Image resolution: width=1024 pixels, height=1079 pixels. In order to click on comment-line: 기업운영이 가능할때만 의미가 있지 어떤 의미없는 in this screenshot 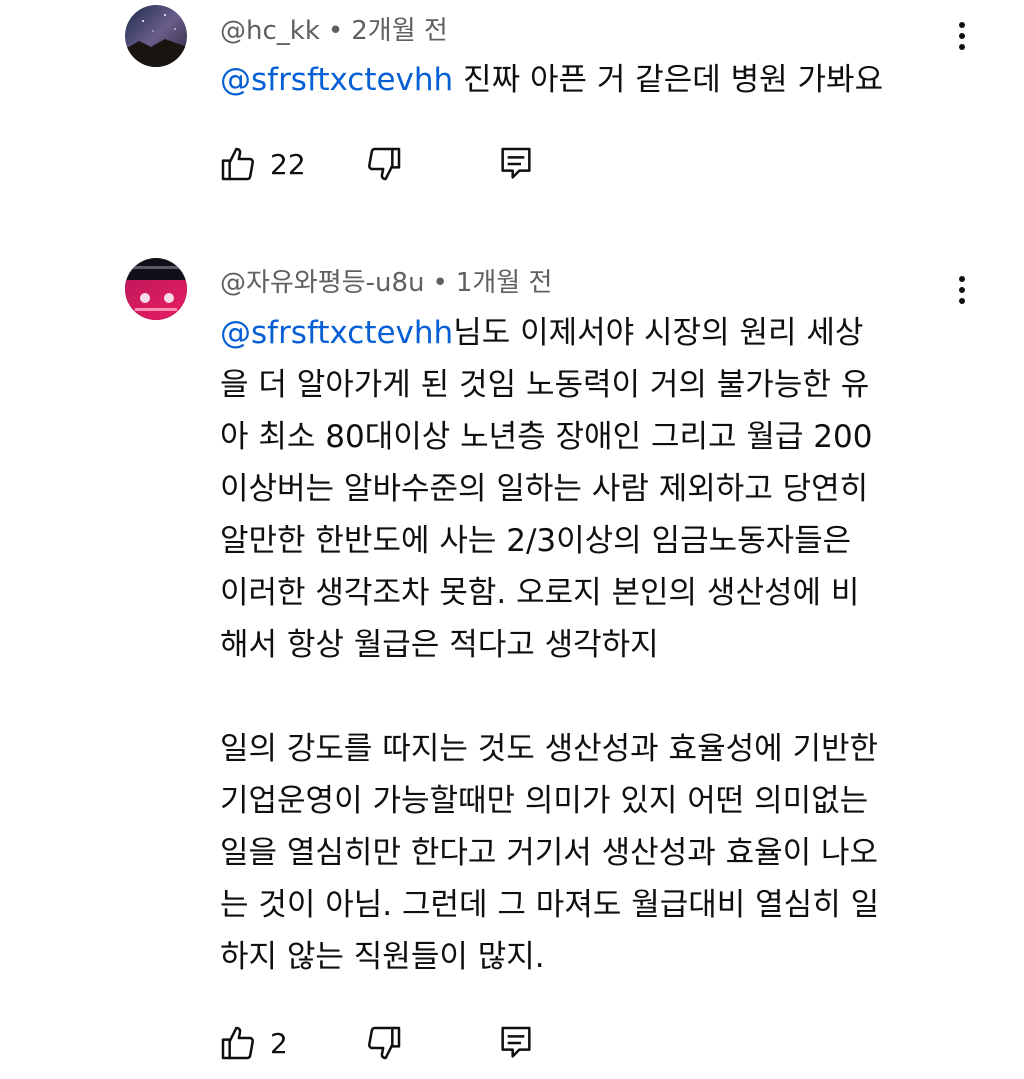, I will do `click(544, 801)`.